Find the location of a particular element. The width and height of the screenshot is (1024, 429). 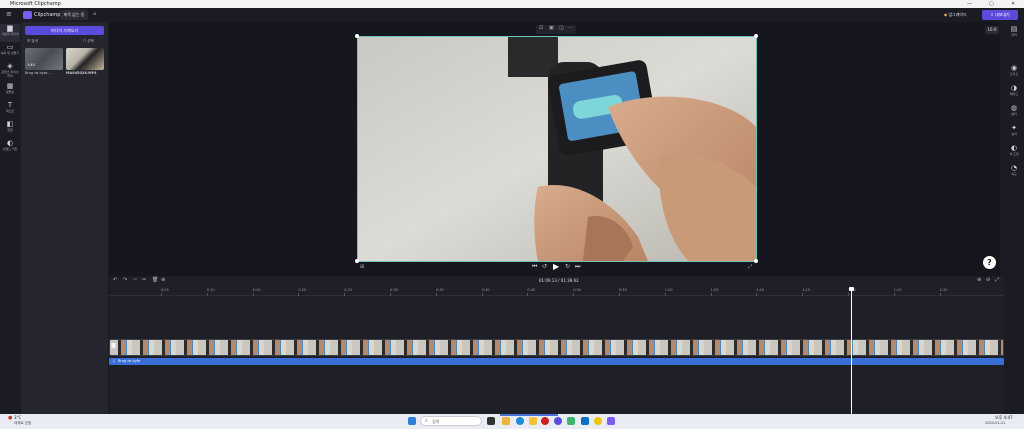

rail-label: 필터 is located at coordinates (1014, 114).